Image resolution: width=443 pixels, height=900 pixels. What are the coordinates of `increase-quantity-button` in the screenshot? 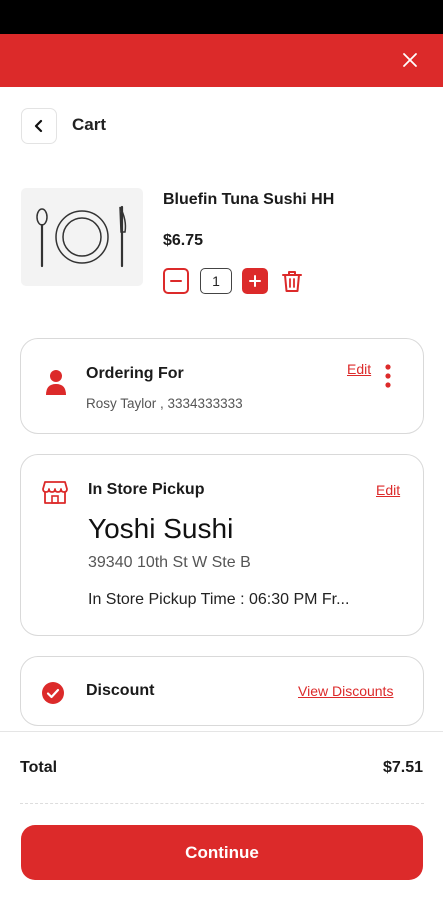 It's located at (255, 281).